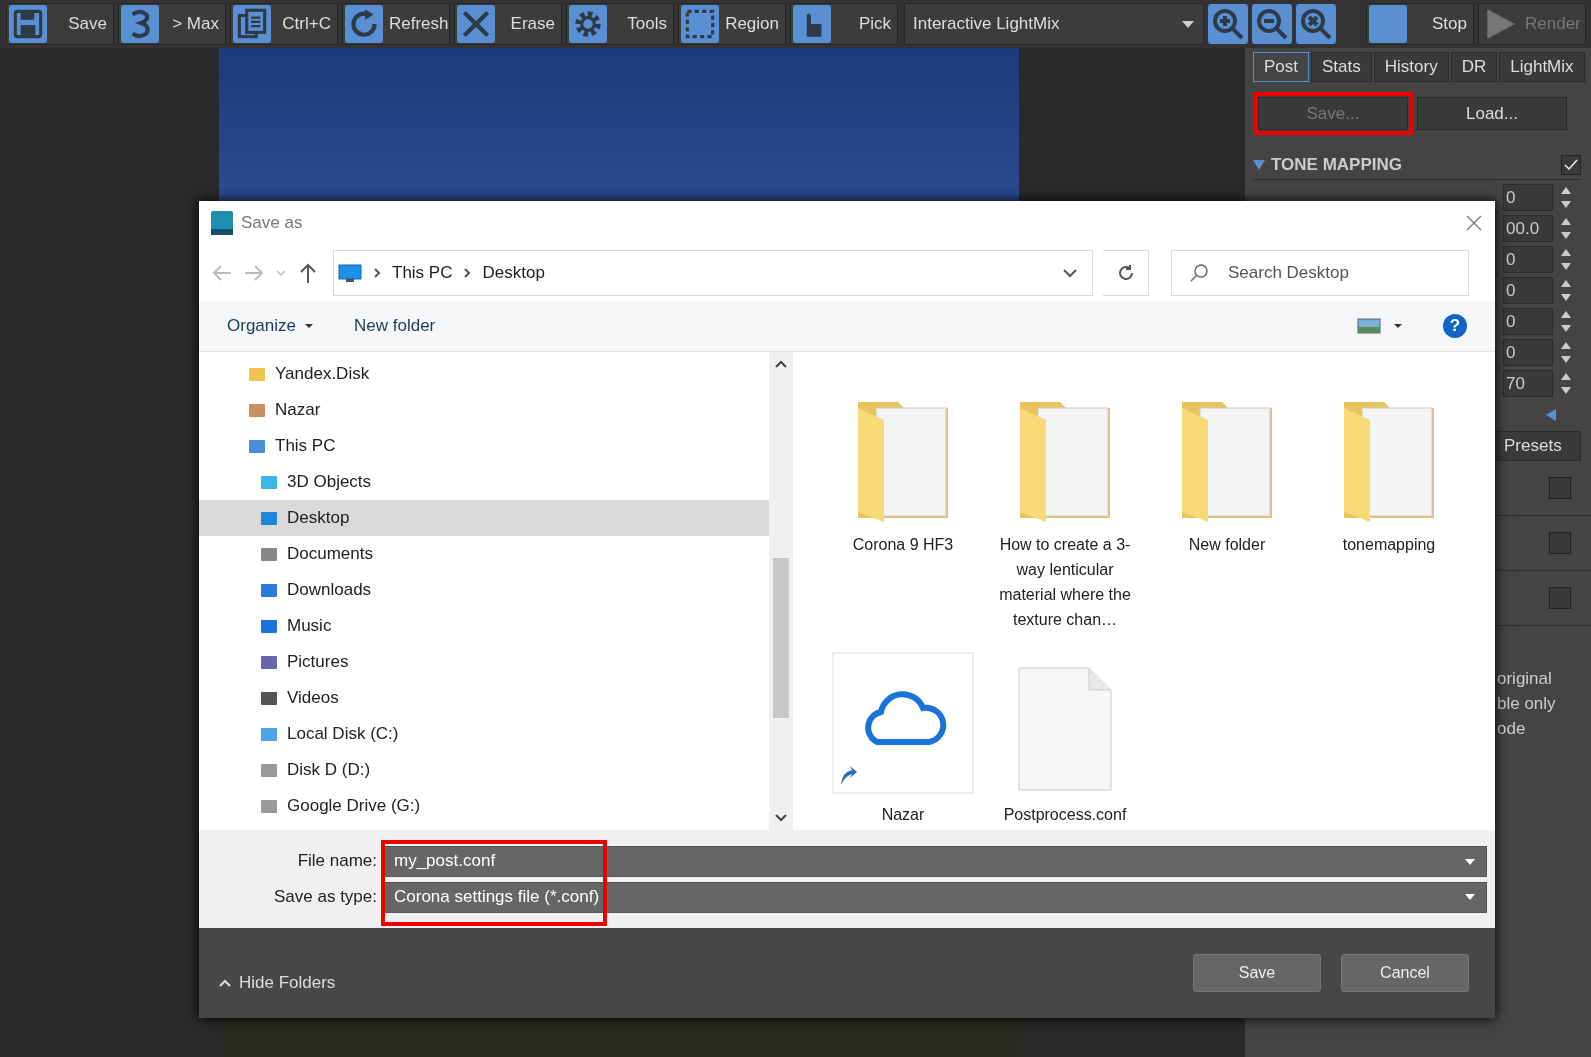 The width and height of the screenshot is (1591, 1057). I want to click on panel-tab: LightMix, so click(1542, 67).